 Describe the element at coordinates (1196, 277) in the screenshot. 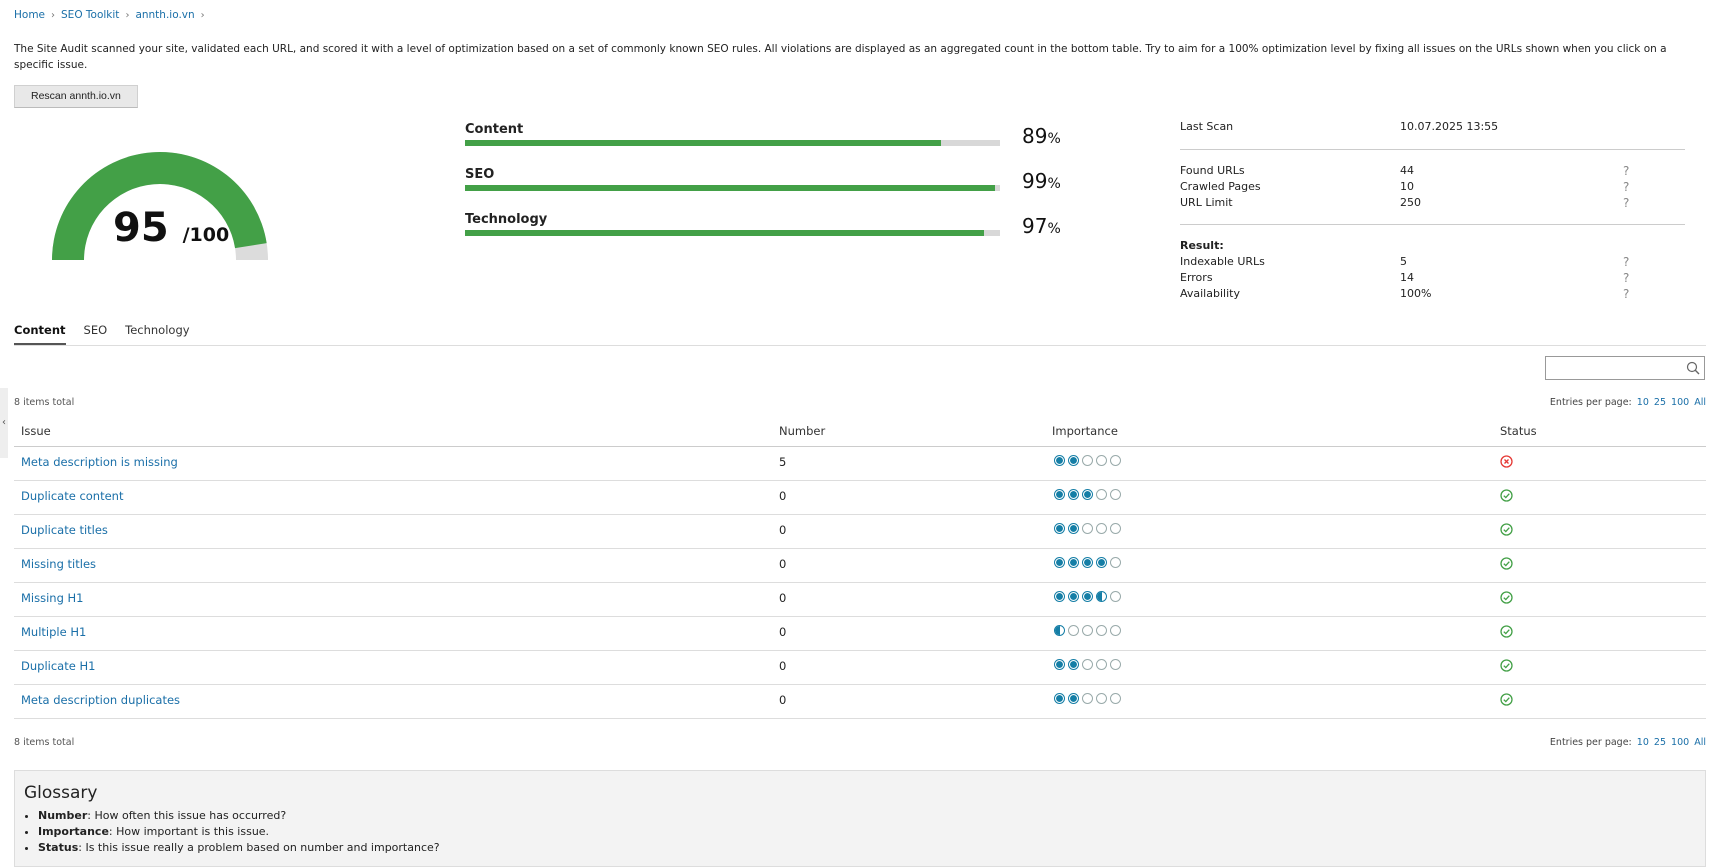

I see `errors-label: Errors` at that location.